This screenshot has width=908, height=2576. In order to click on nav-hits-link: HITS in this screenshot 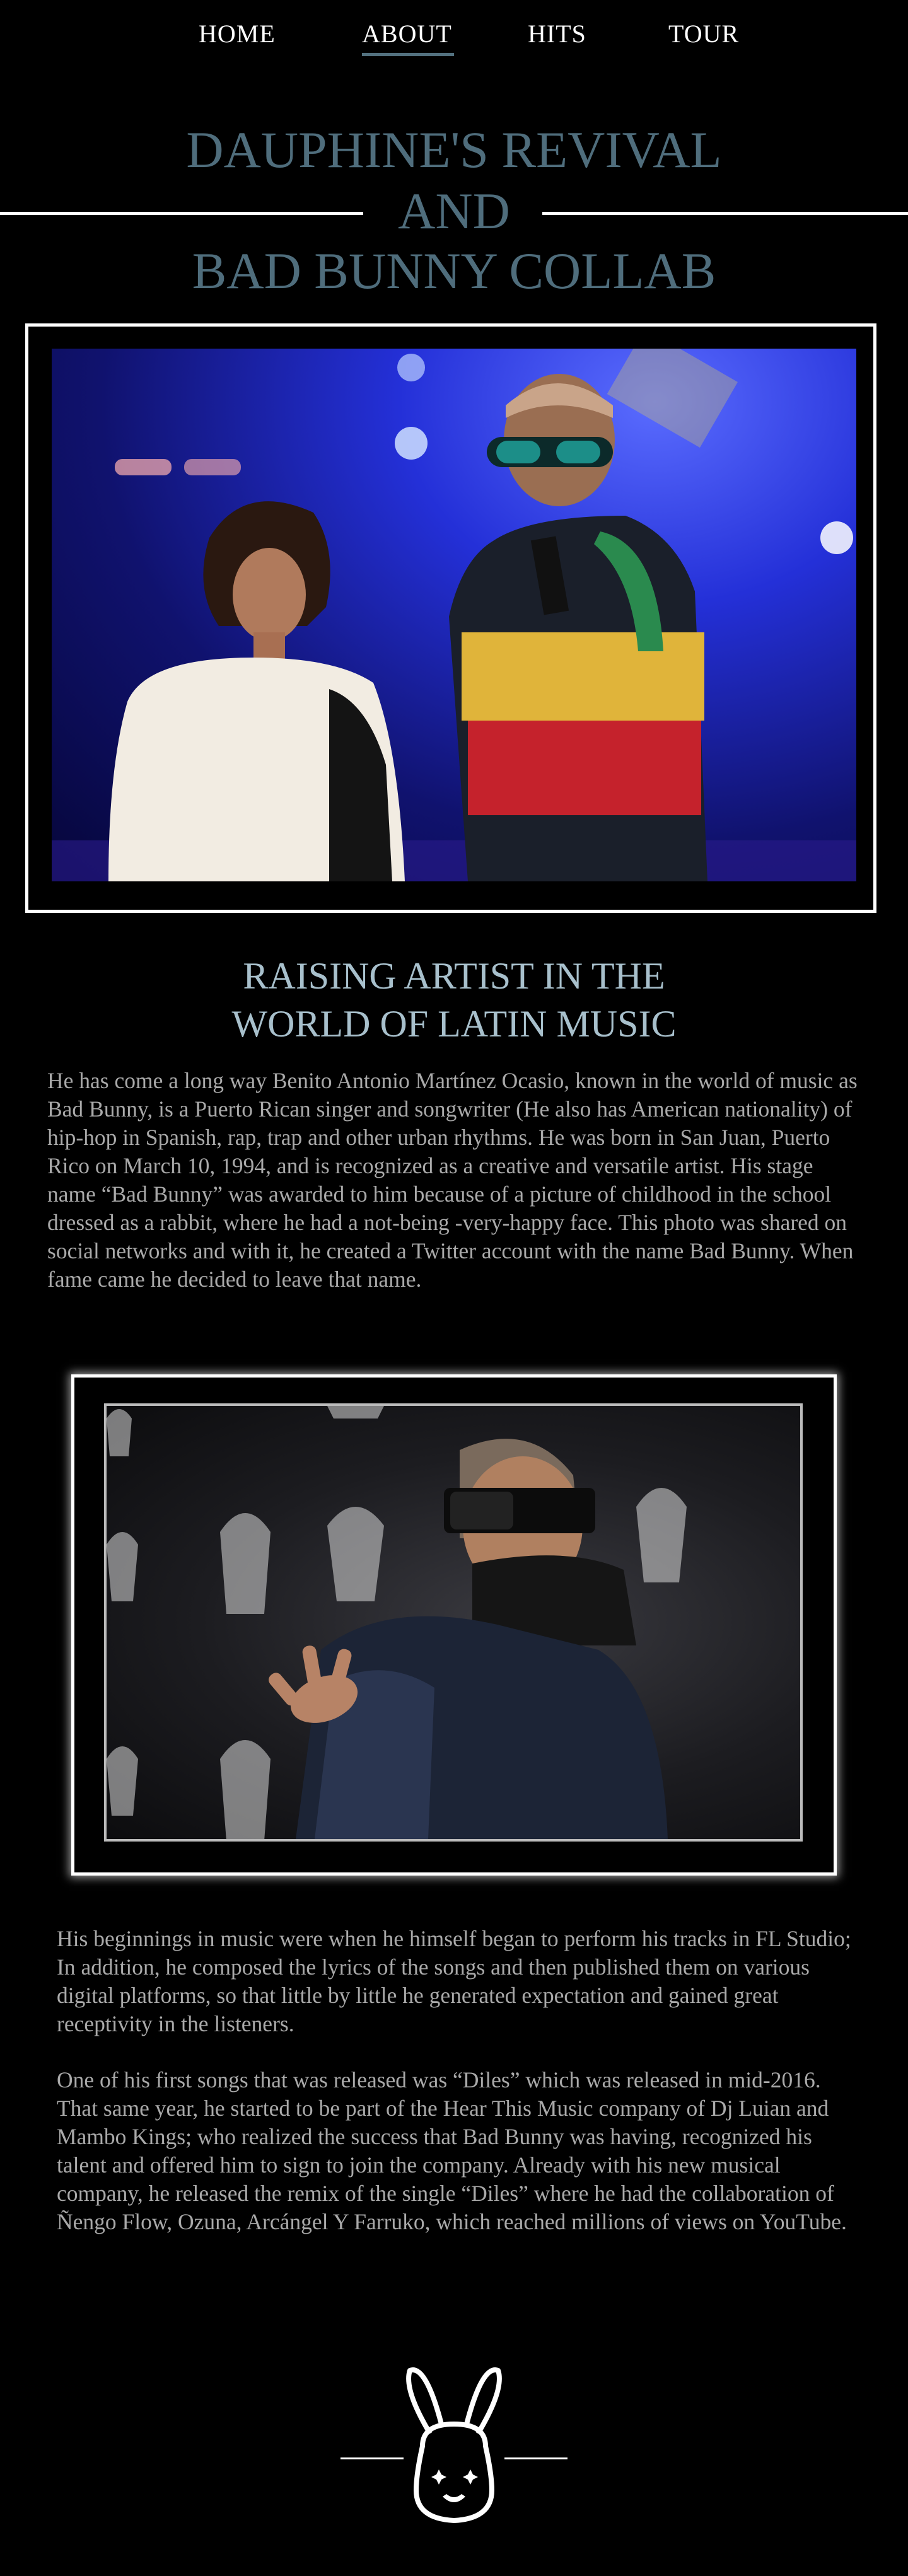, I will do `click(557, 34)`.